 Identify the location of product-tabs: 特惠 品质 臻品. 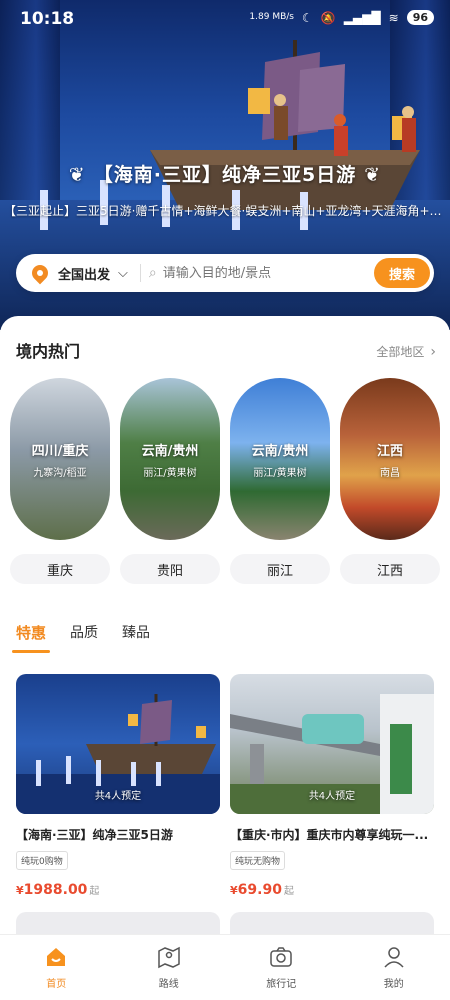
(80, 637).